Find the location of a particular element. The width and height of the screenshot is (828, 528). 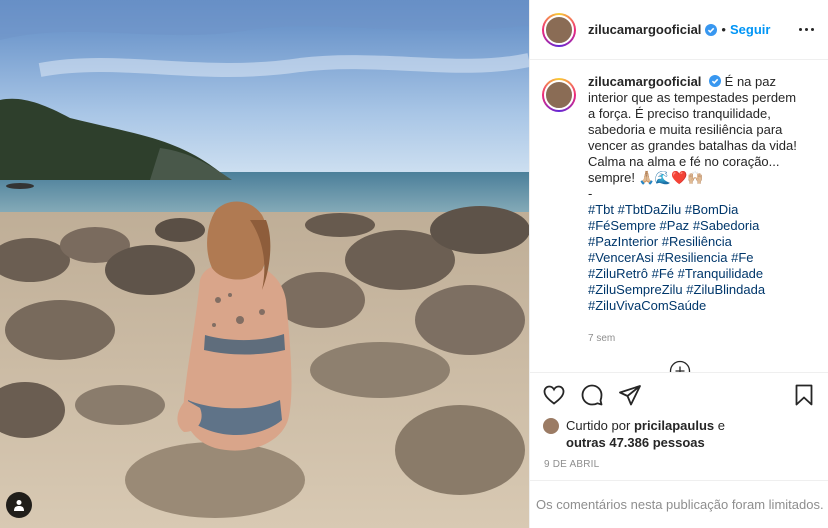

hashtag-link: #Resiliencia is located at coordinates (692, 257).